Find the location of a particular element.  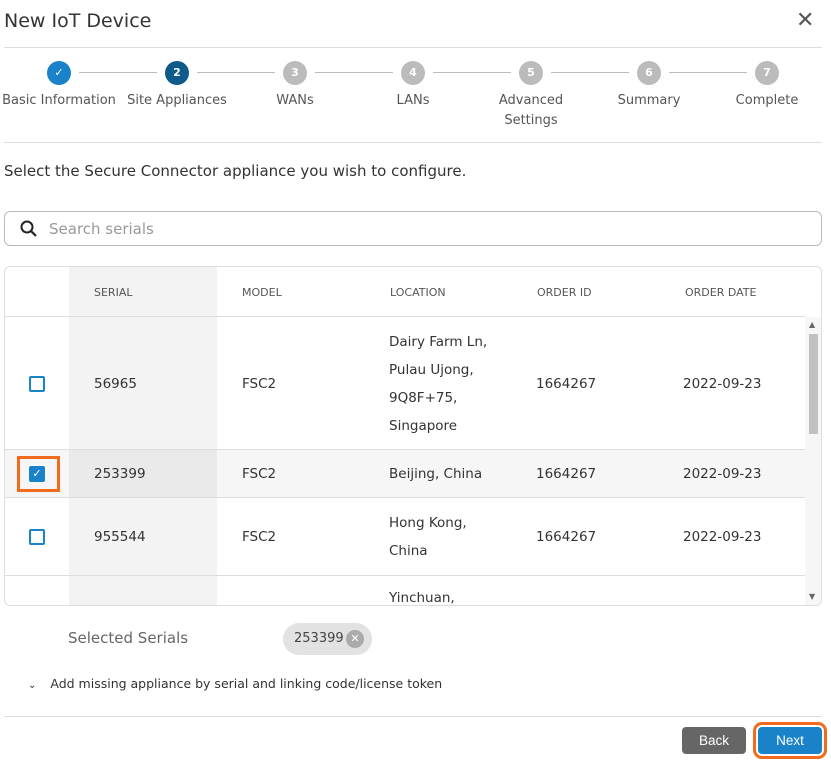

cell-location-line: Hong Kong, is located at coordinates (428, 523).